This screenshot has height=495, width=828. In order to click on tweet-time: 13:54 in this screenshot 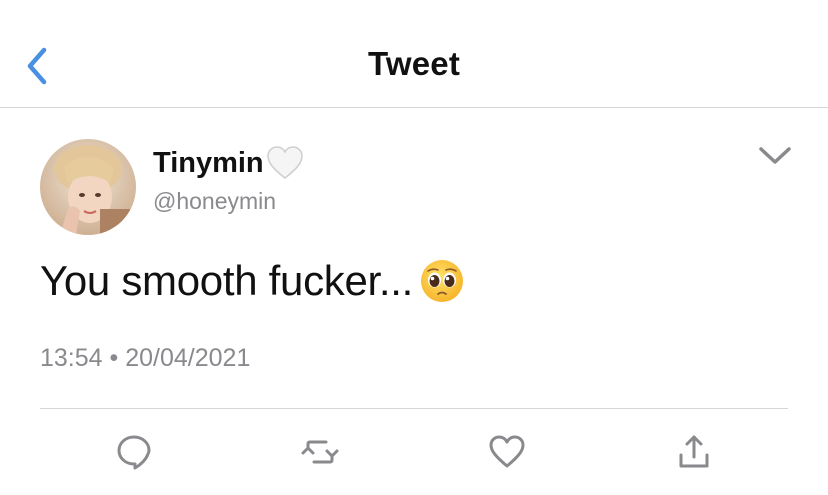, I will do `click(71, 358)`.